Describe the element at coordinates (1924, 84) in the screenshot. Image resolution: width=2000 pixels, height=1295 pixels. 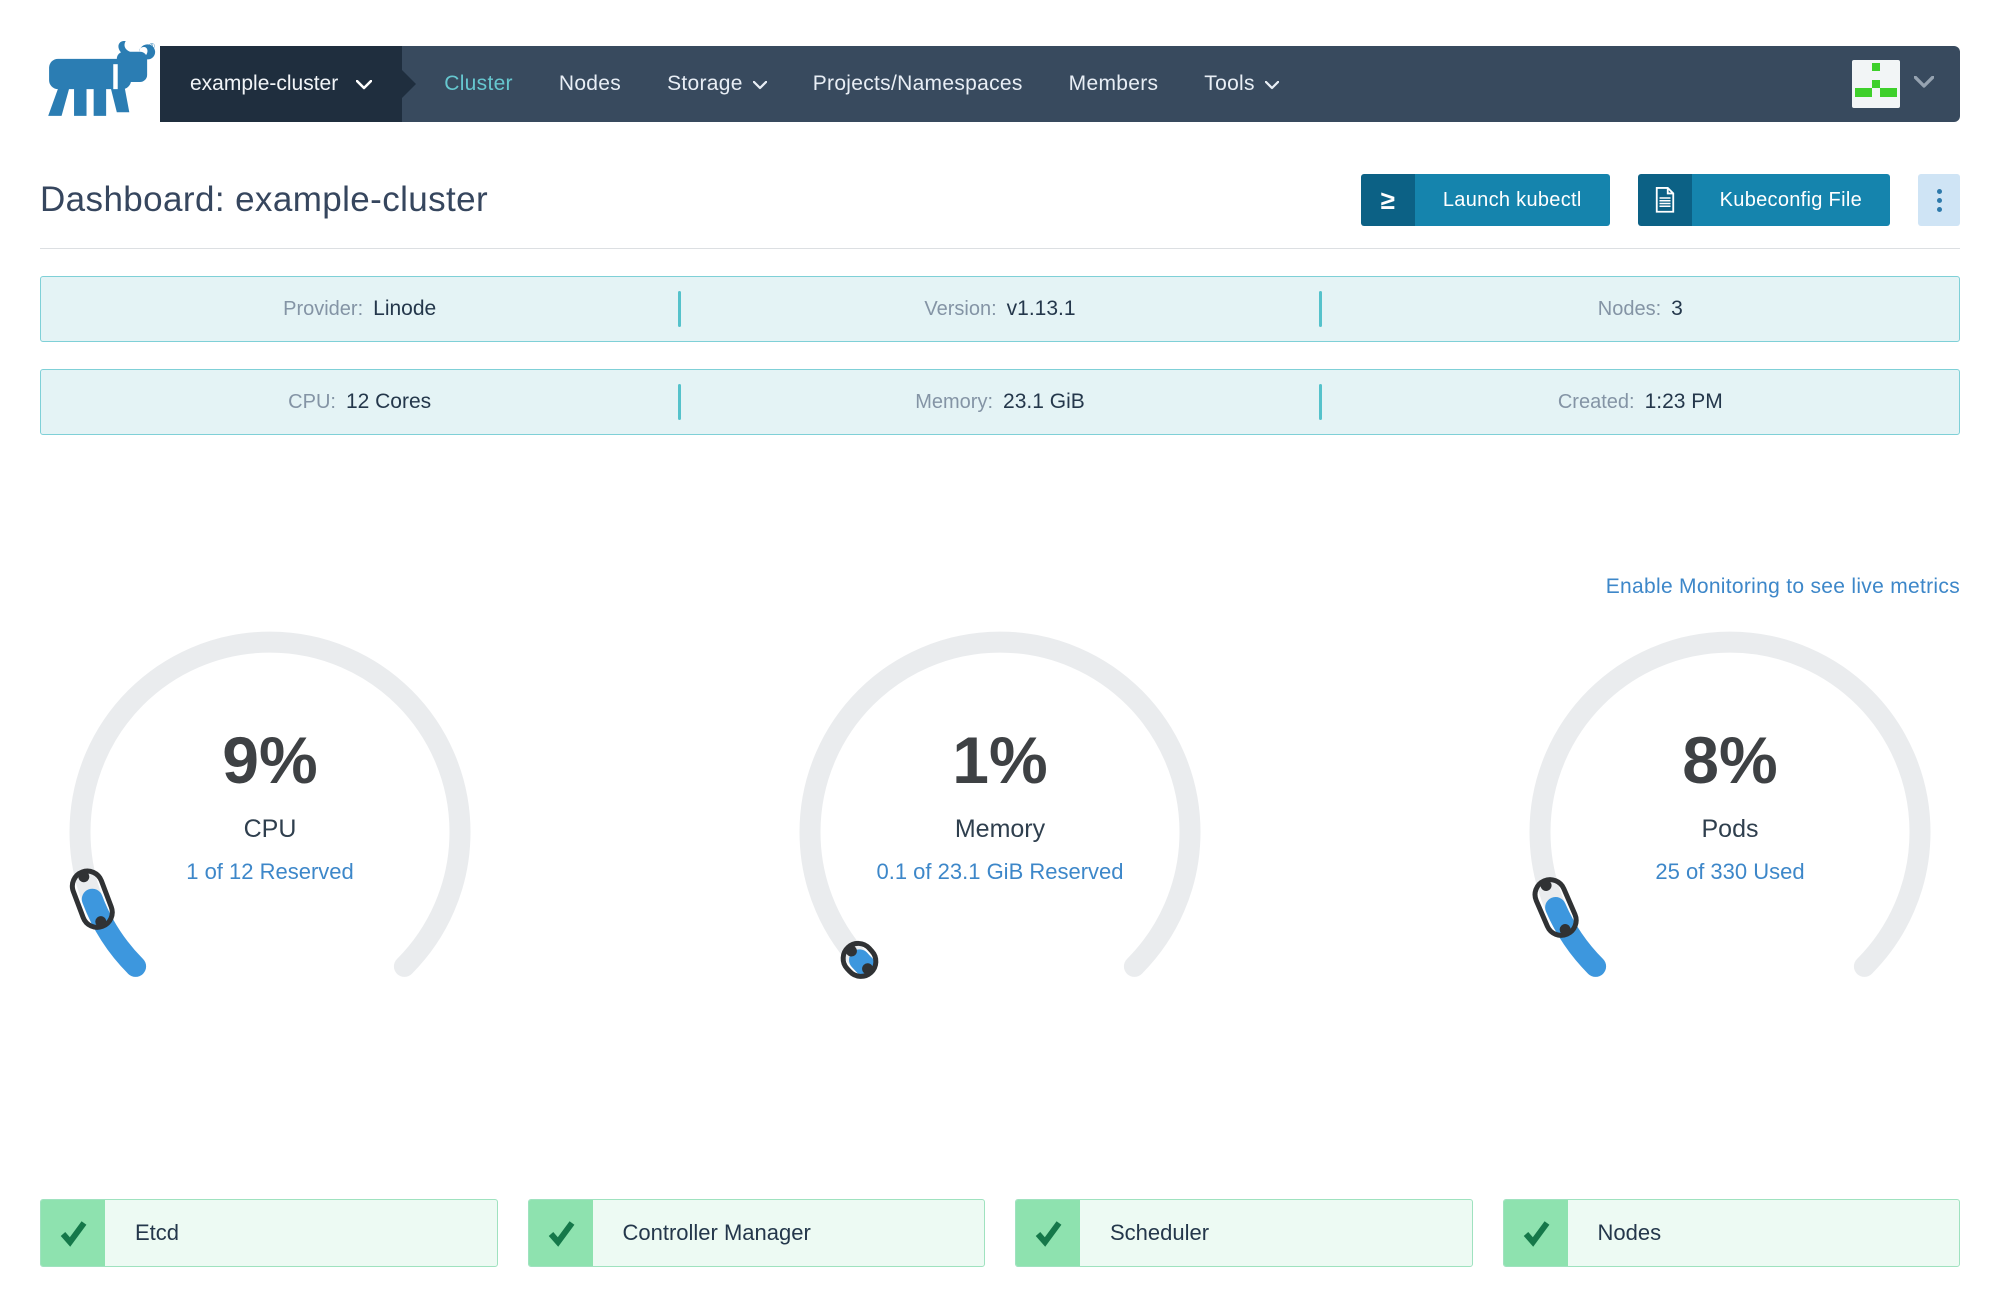
I see `user-menu-chevron-icon` at that location.